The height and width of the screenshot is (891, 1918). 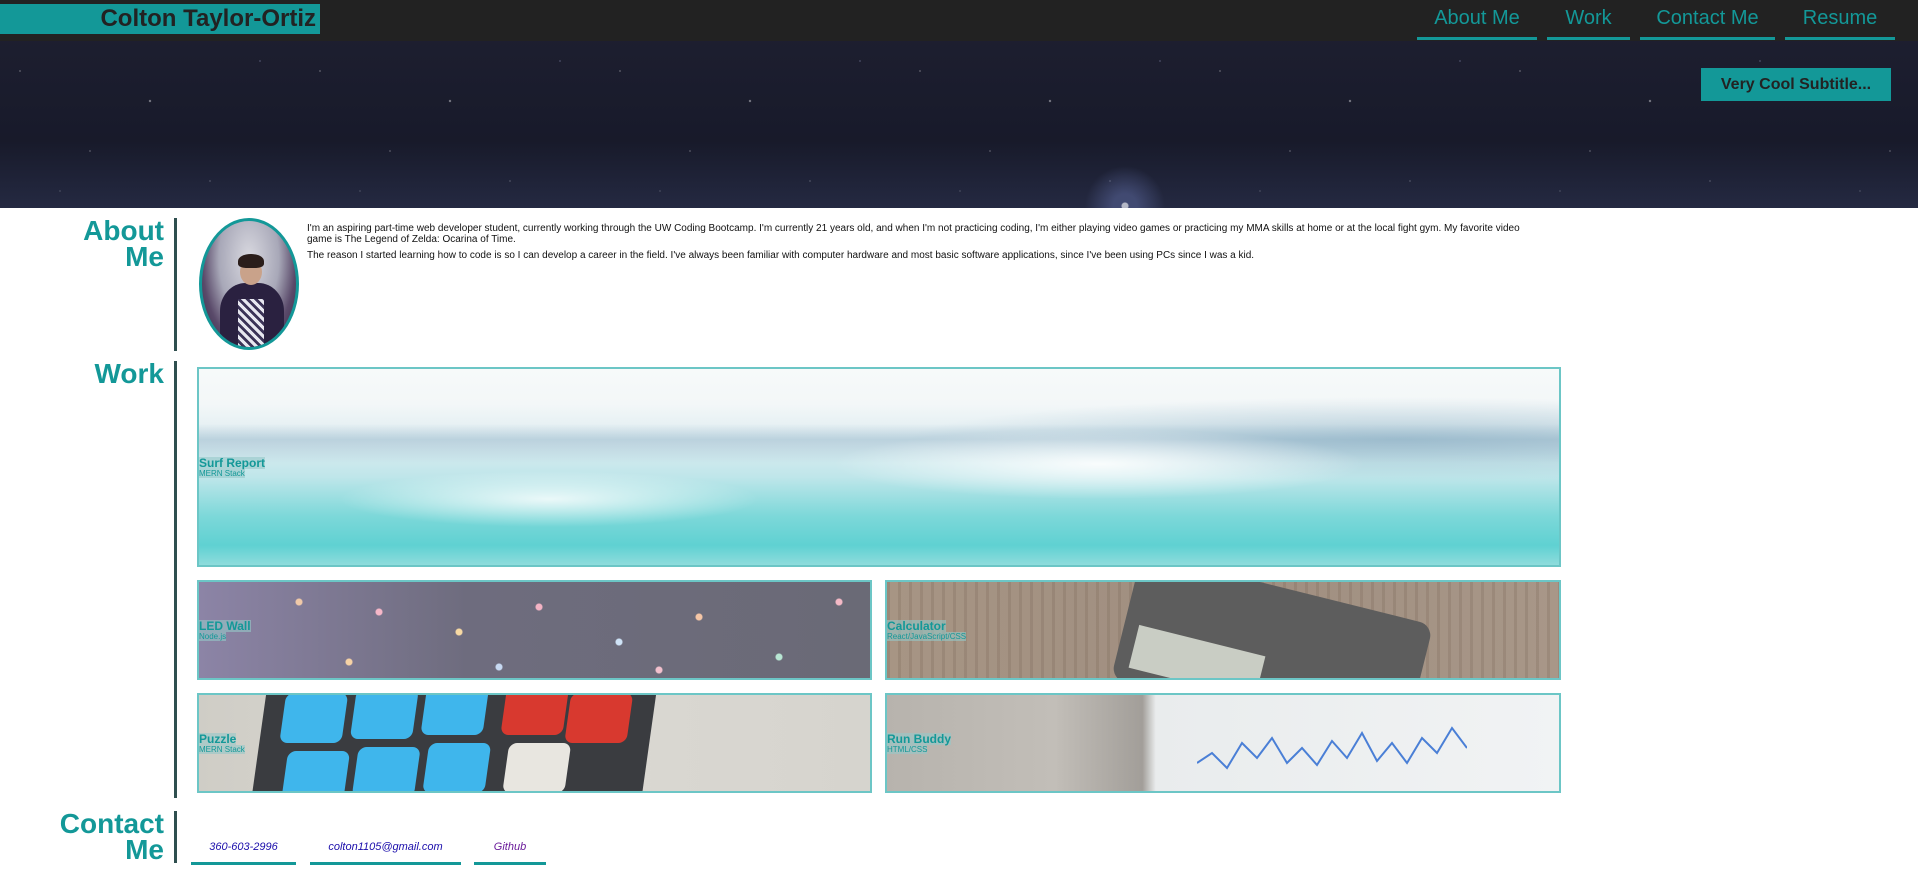 What do you see at coordinates (927, 636) in the screenshot?
I see `project-tech: React/JavaScript/CSS` at bounding box center [927, 636].